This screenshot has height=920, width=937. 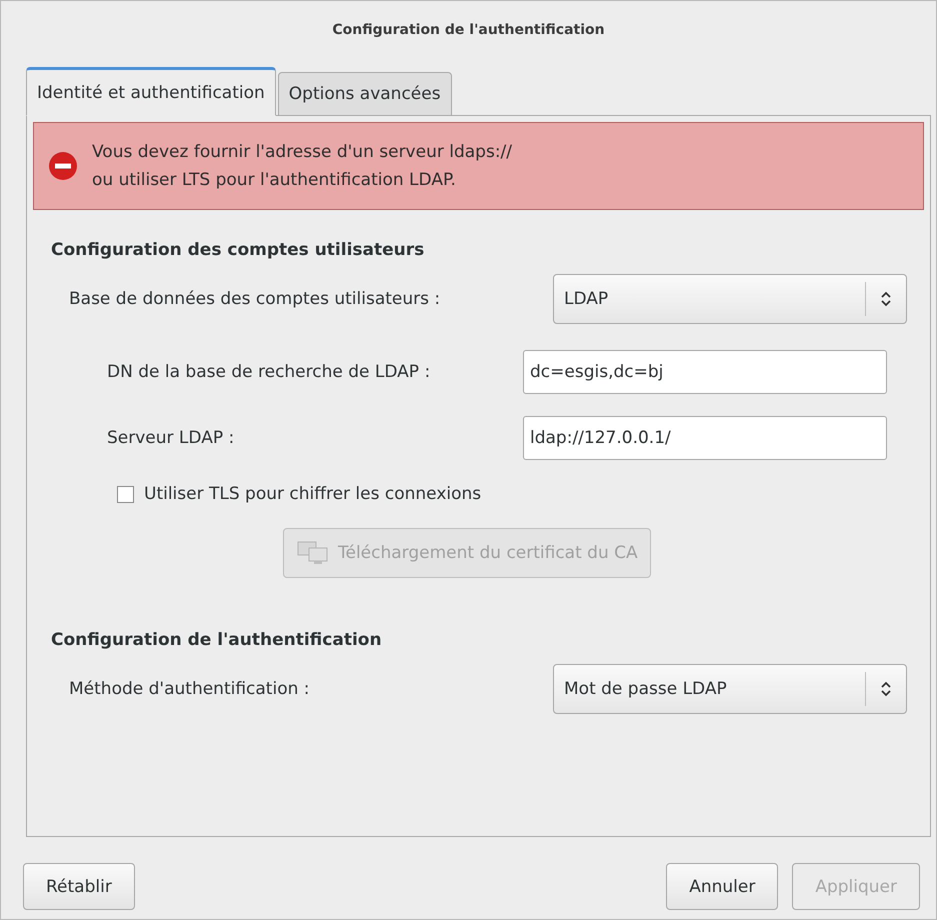 What do you see at coordinates (255, 299) in the screenshot?
I see `field-label: Base de données des comptes utilisateurs :` at bounding box center [255, 299].